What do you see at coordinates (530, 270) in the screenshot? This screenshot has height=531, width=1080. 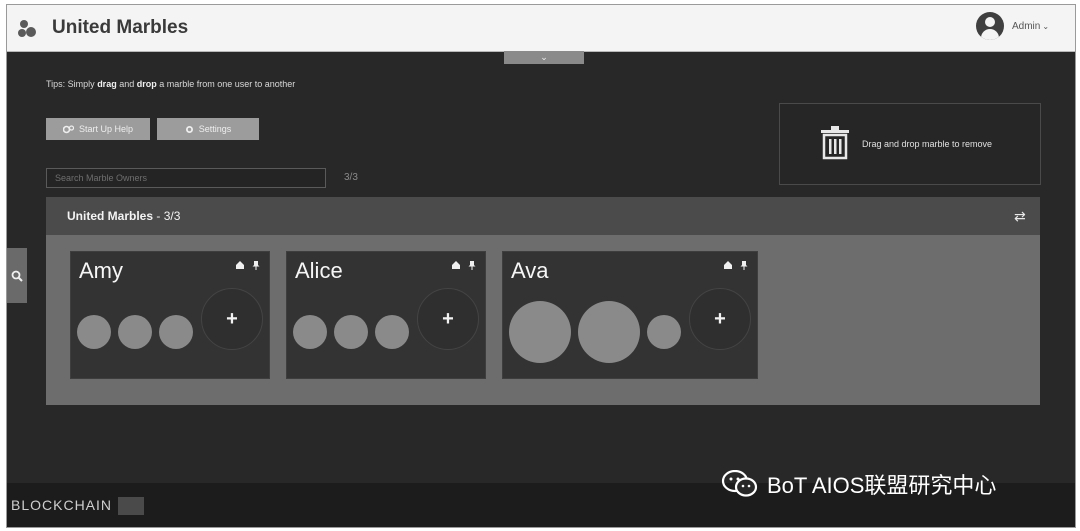 I see `owner-name: Ava` at bounding box center [530, 270].